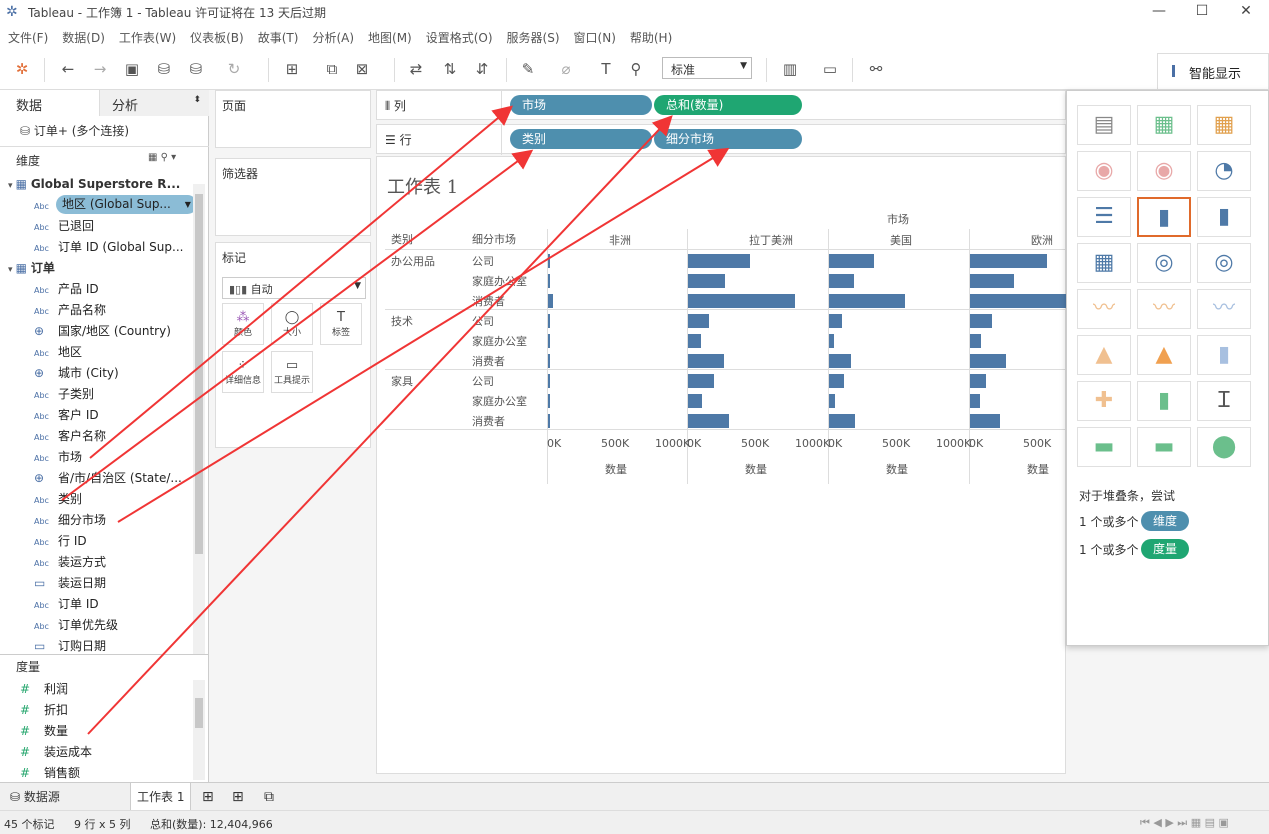 This screenshot has height=834, width=1269. Describe the element at coordinates (1224, 263) in the screenshot. I see `chart-type-thumbnail: ◎` at that location.